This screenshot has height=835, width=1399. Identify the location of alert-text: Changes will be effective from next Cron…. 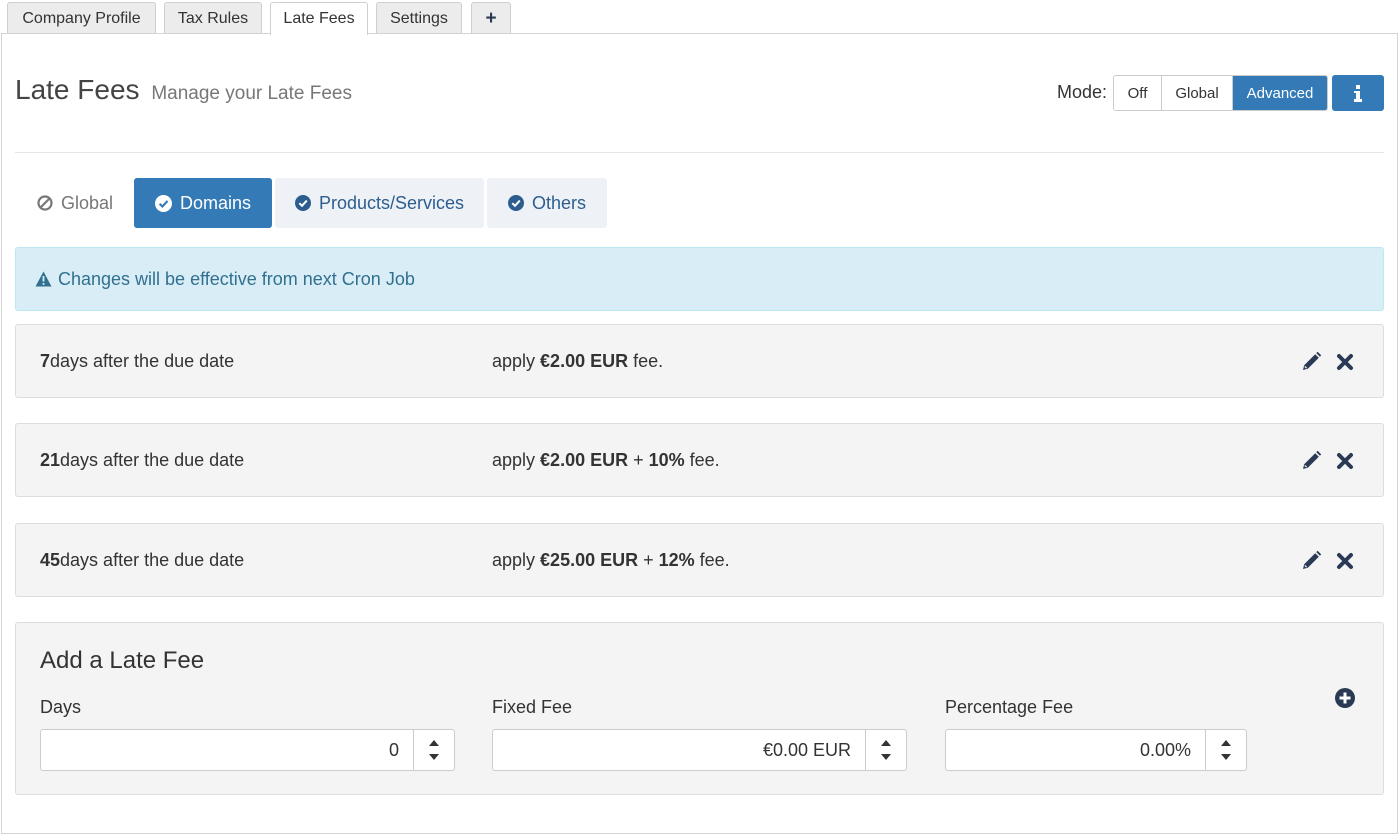
(236, 278).